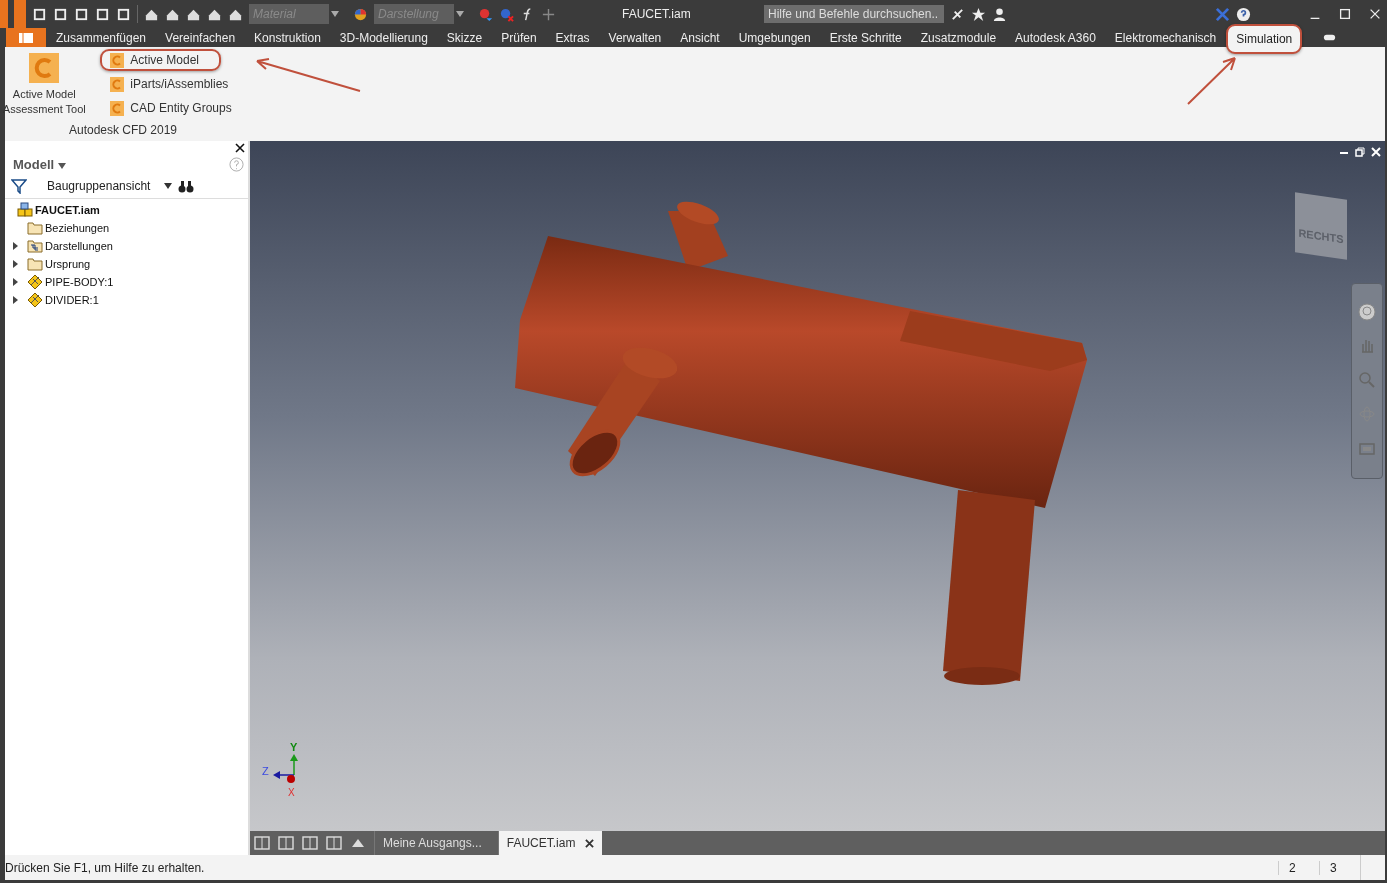 This screenshot has width=1387, height=883. Describe the element at coordinates (68, 264) in the screenshot. I see `tree-item: Ursprung` at that location.